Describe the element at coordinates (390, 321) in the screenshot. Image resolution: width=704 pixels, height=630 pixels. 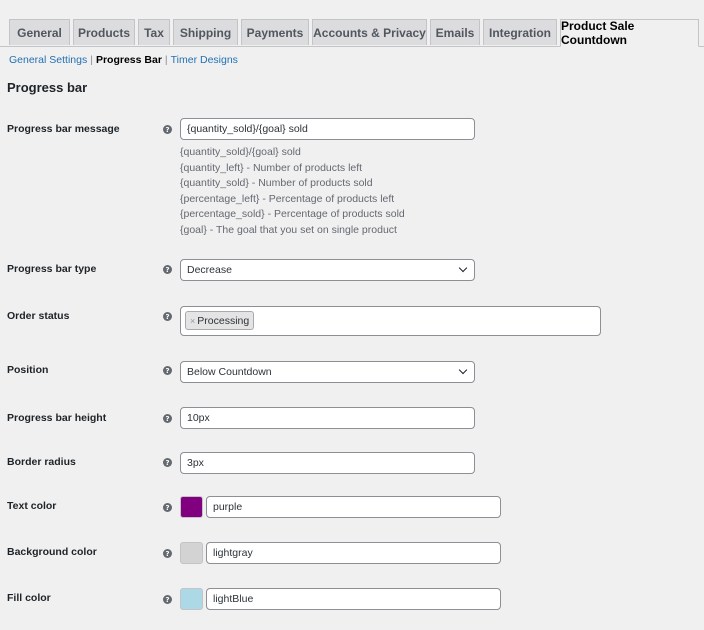
I see `order-status-multiselect: × Processing` at that location.